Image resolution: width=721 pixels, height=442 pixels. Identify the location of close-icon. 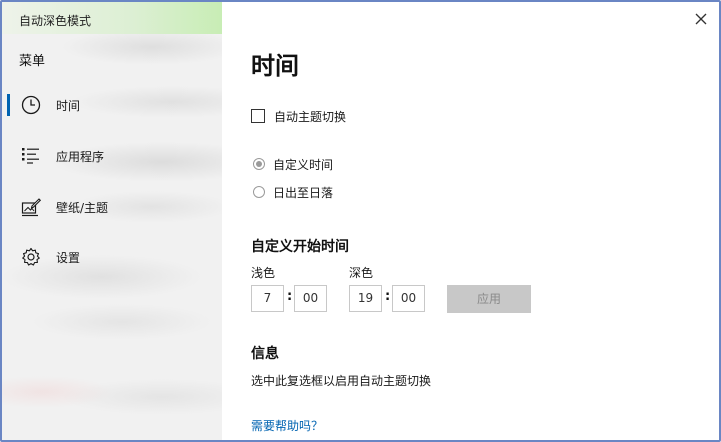
(701, 19).